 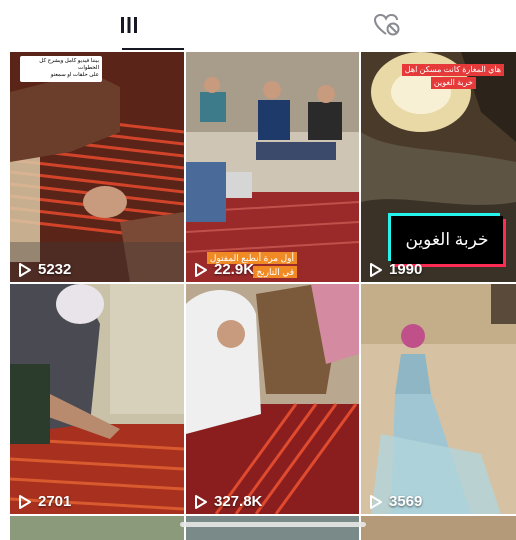 I want to click on liked-hidden-icon, so click(x=386, y=24).